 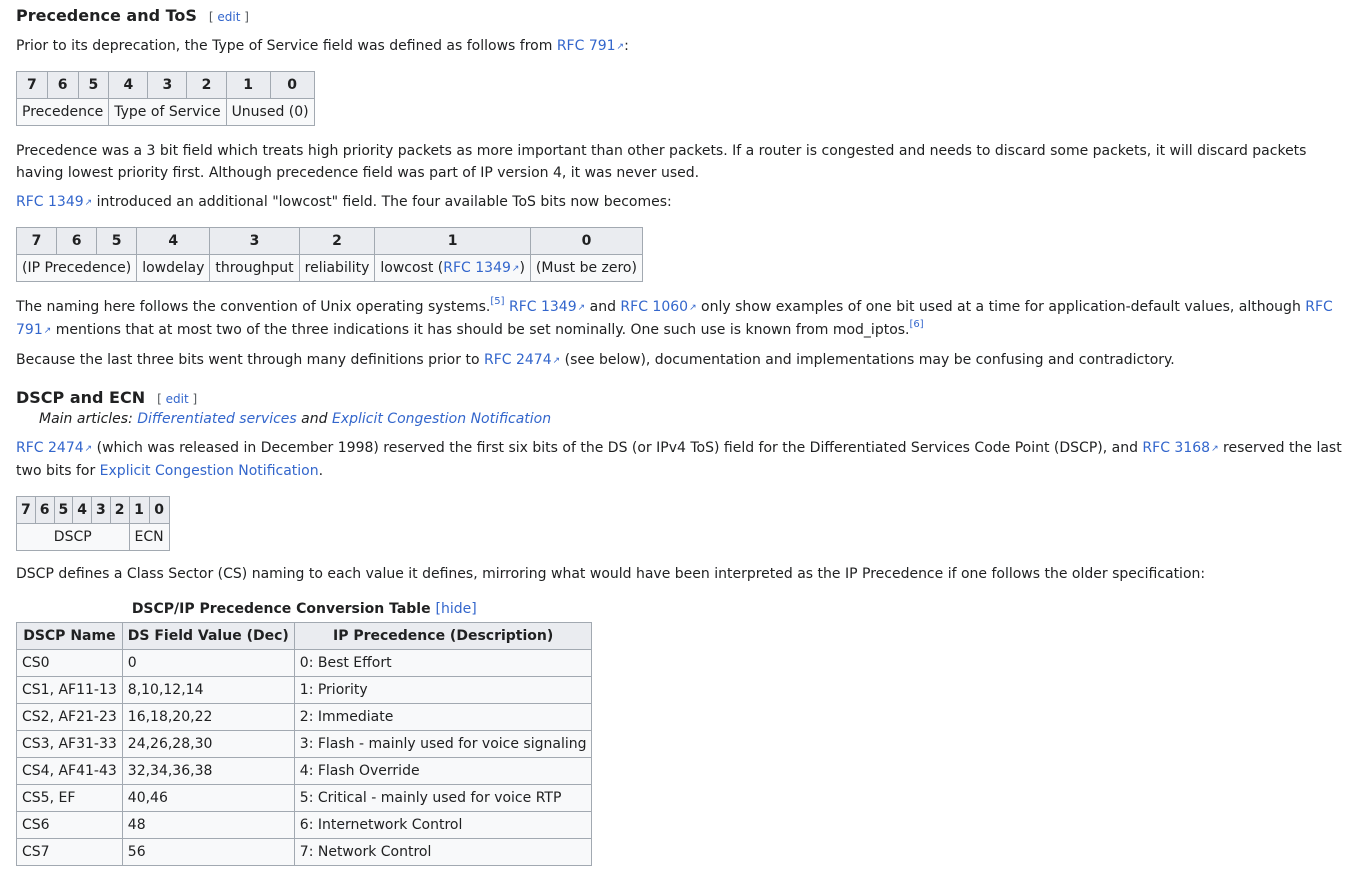 I want to click on field-cell: (IP Precedence), so click(x=76, y=268).